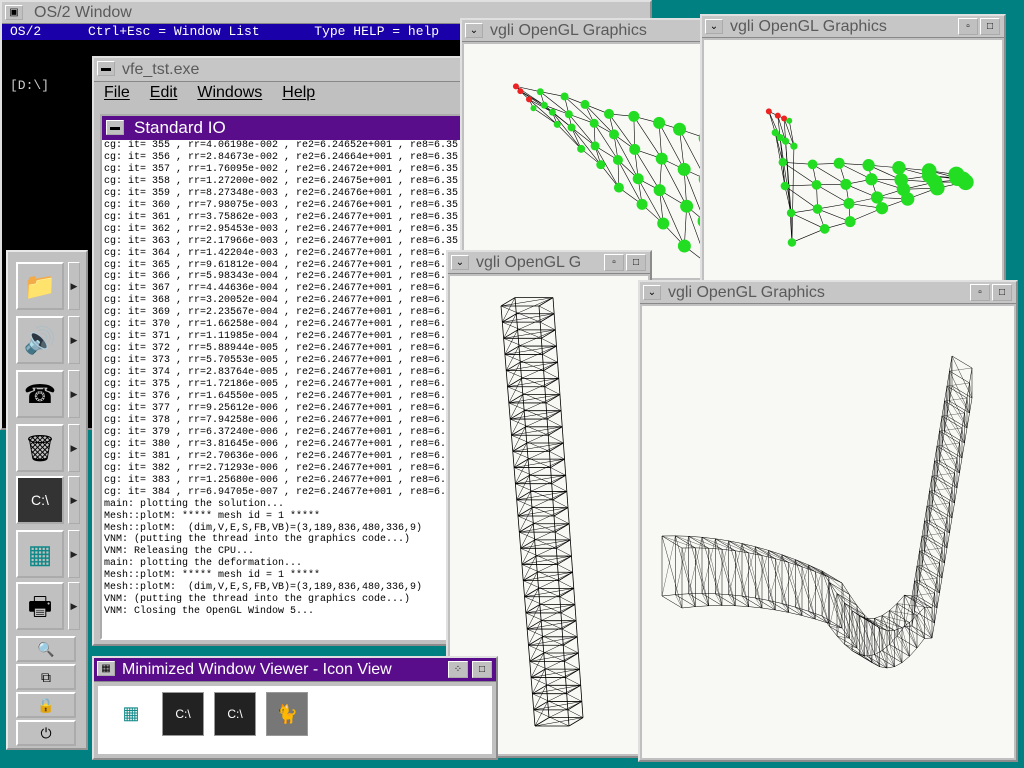 Image resolution: width=1024 pixels, height=768 pixels. What do you see at coordinates (14, 12) in the screenshot?
I see `os2-sysmenu-icon: ▣` at bounding box center [14, 12].